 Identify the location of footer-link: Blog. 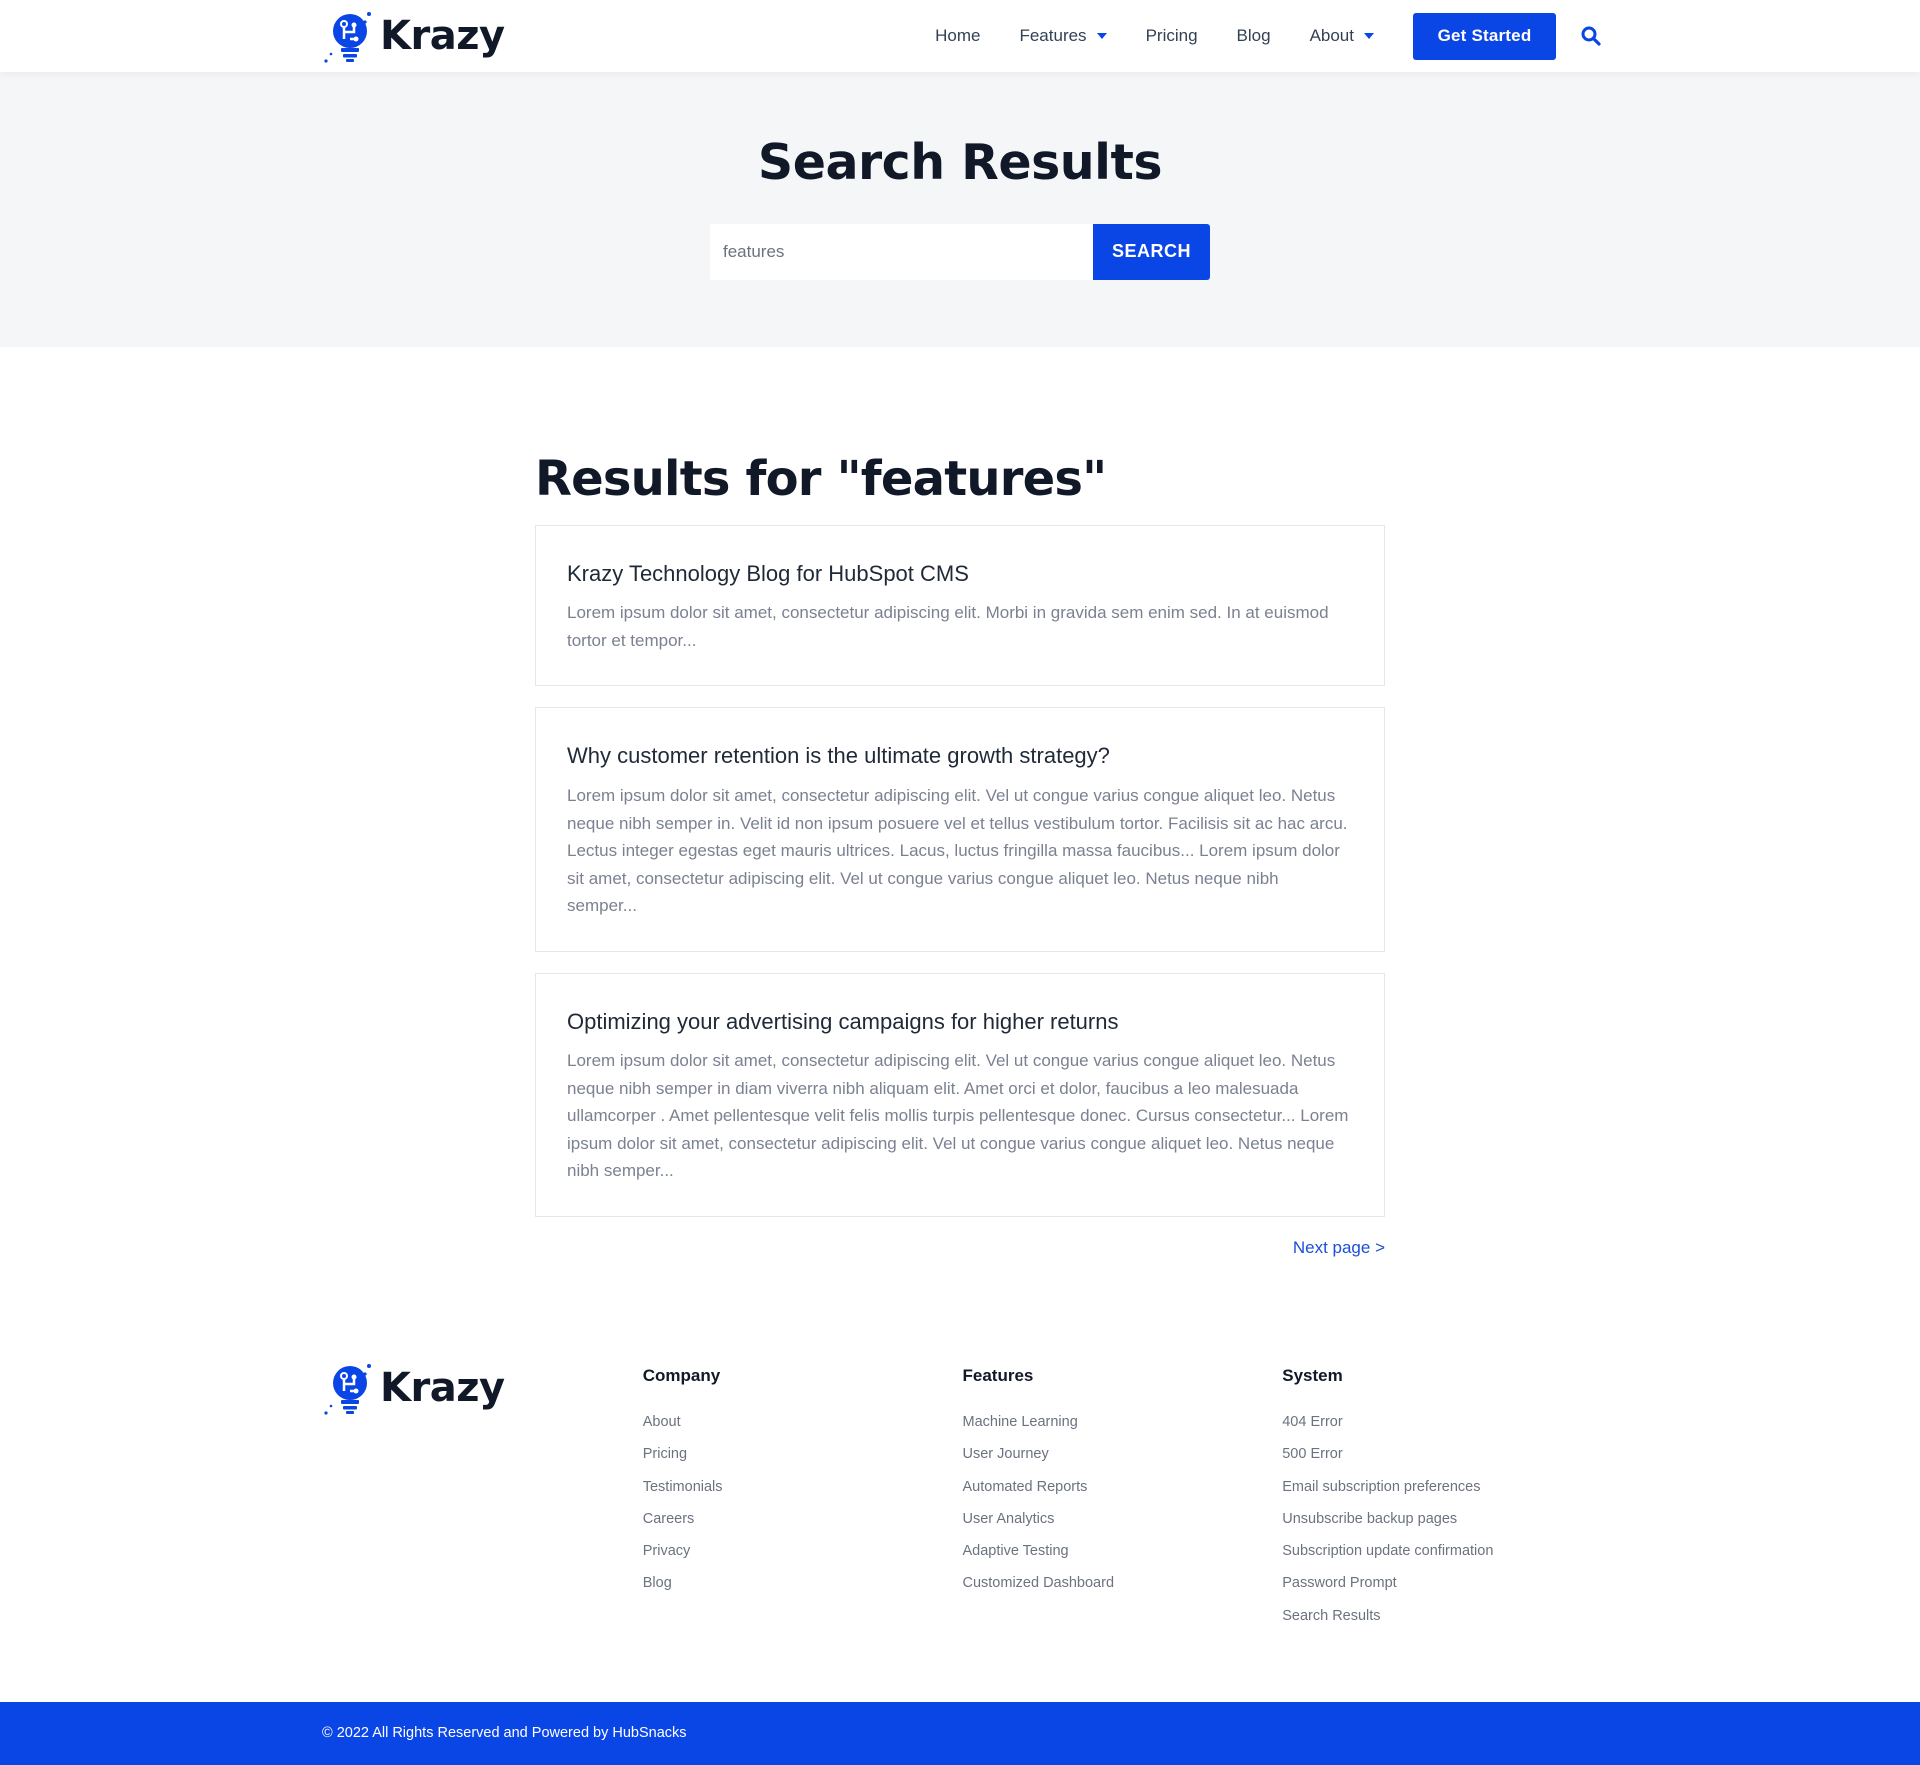
(803, 1583).